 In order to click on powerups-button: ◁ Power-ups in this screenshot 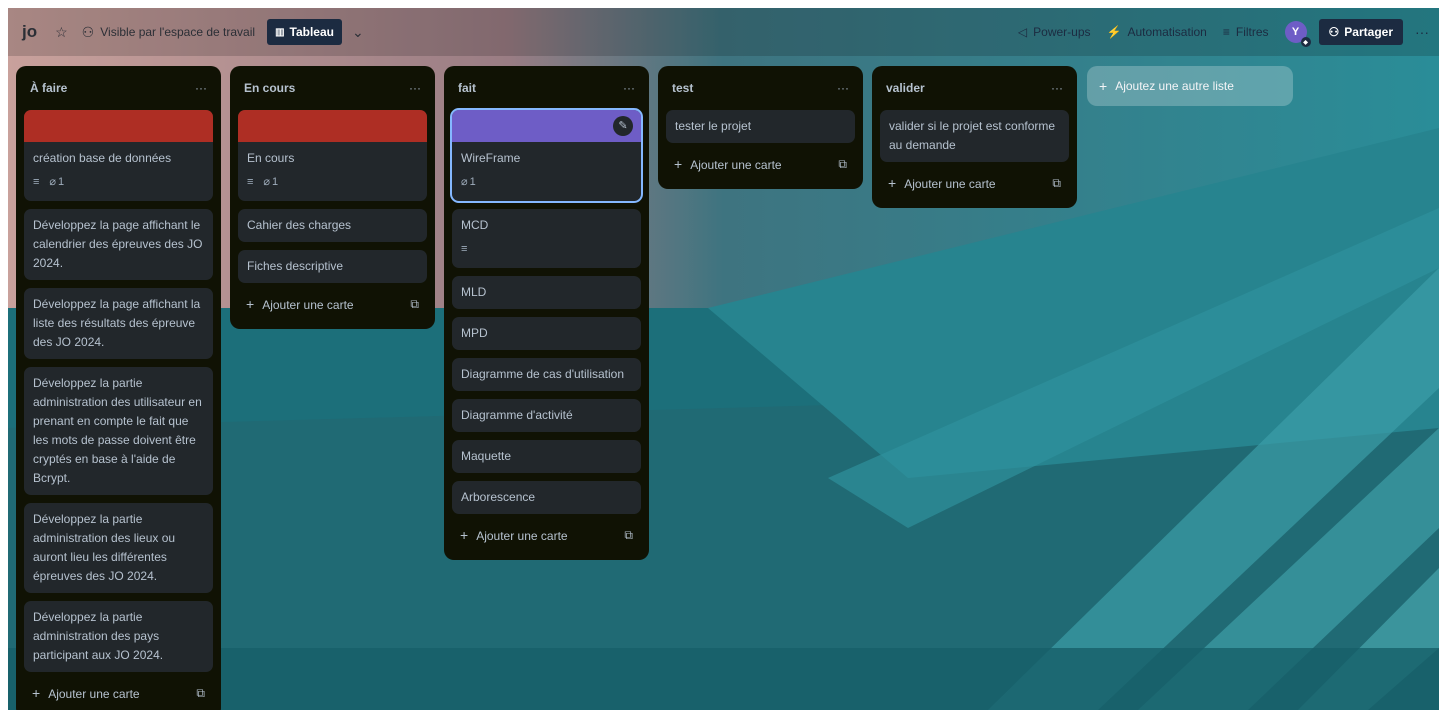, I will do `click(1054, 32)`.